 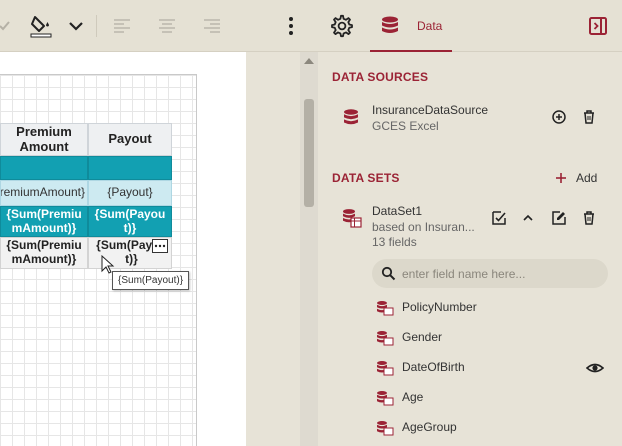 What do you see at coordinates (311, 26) in the screenshot?
I see `toolbar: Data` at bounding box center [311, 26].